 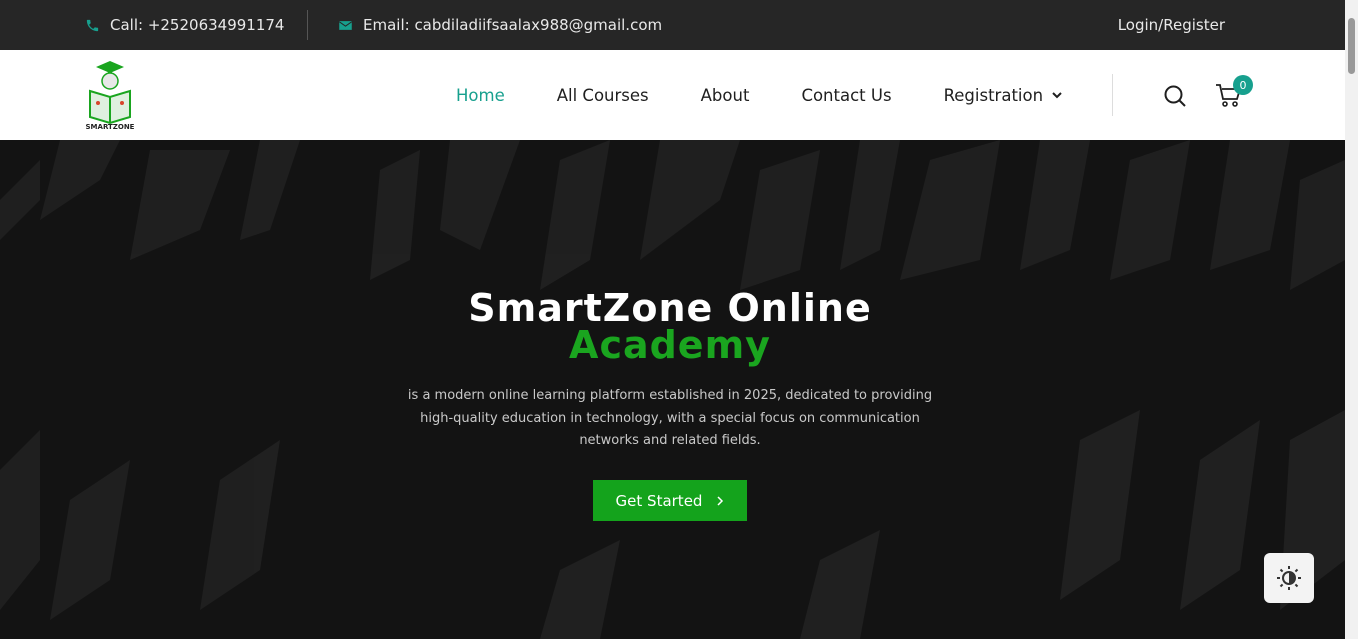 I want to click on login-register-label: Login/Register, so click(x=1171, y=25).